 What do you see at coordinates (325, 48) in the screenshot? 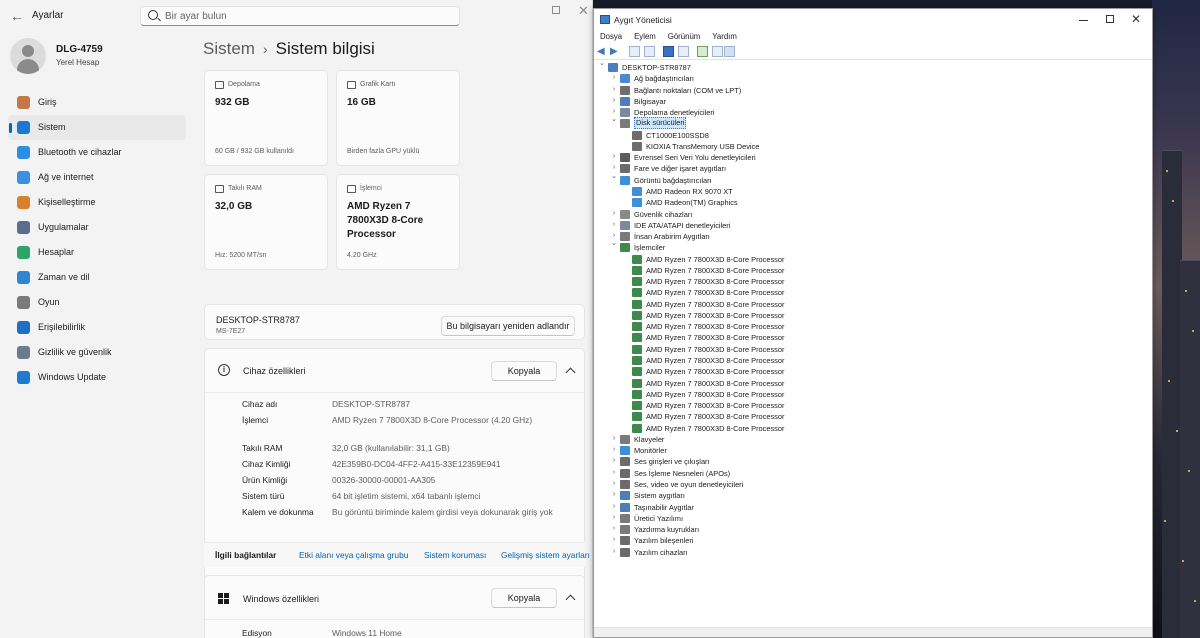
I see `page-title: Sistem bilgisi` at bounding box center [325, 48].